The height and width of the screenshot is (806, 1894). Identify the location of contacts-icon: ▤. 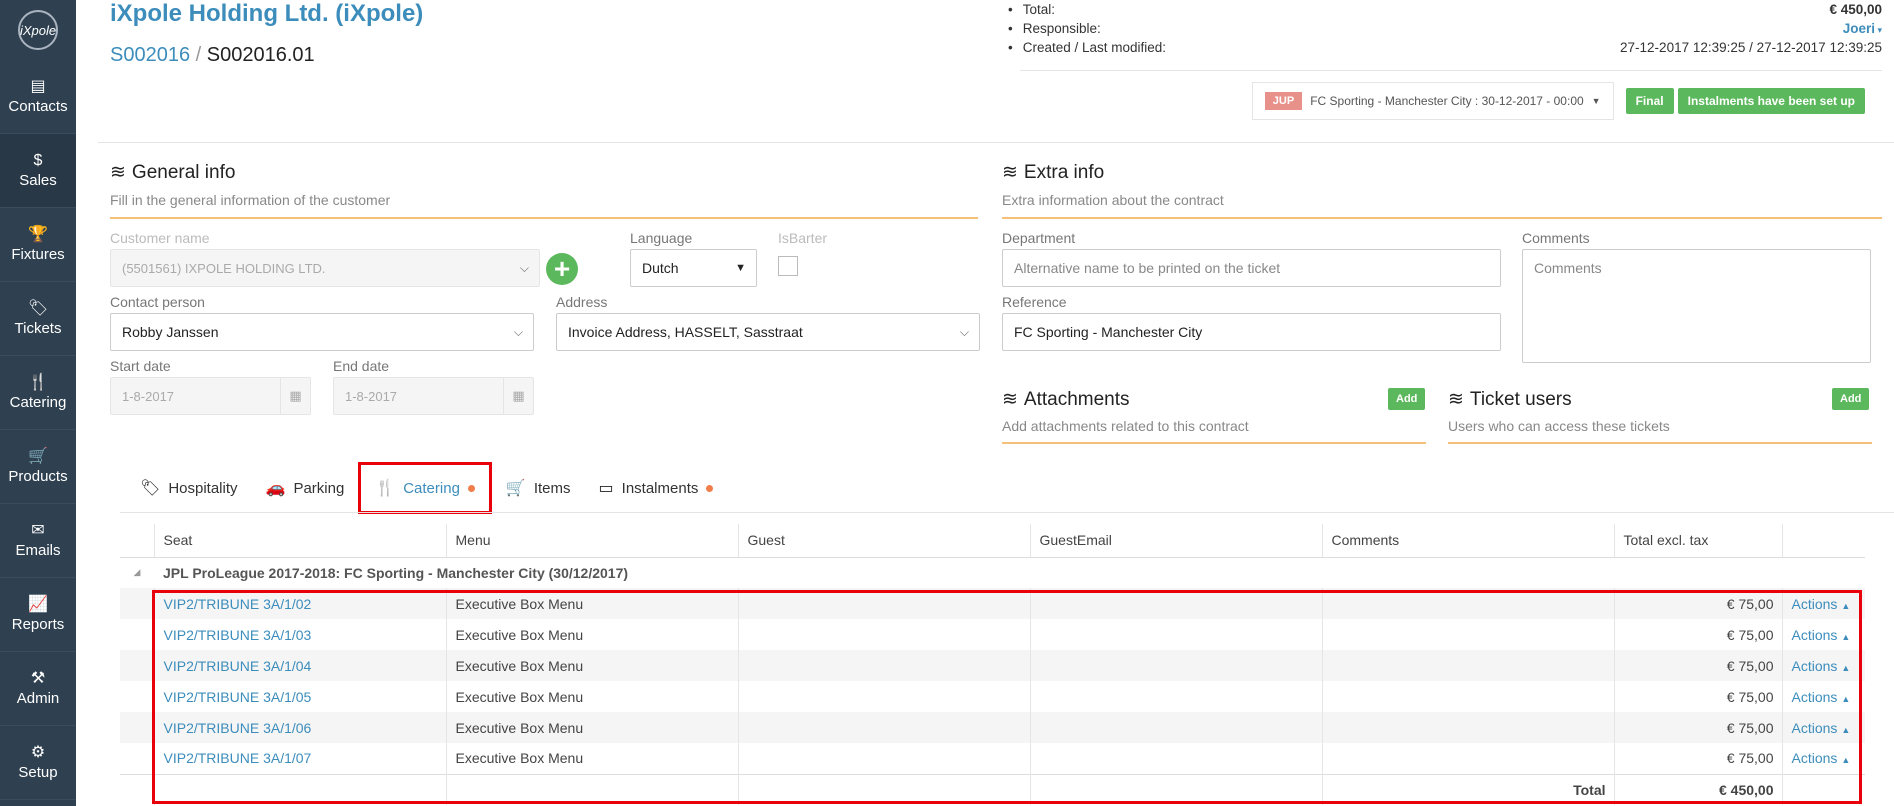
(38, 86).